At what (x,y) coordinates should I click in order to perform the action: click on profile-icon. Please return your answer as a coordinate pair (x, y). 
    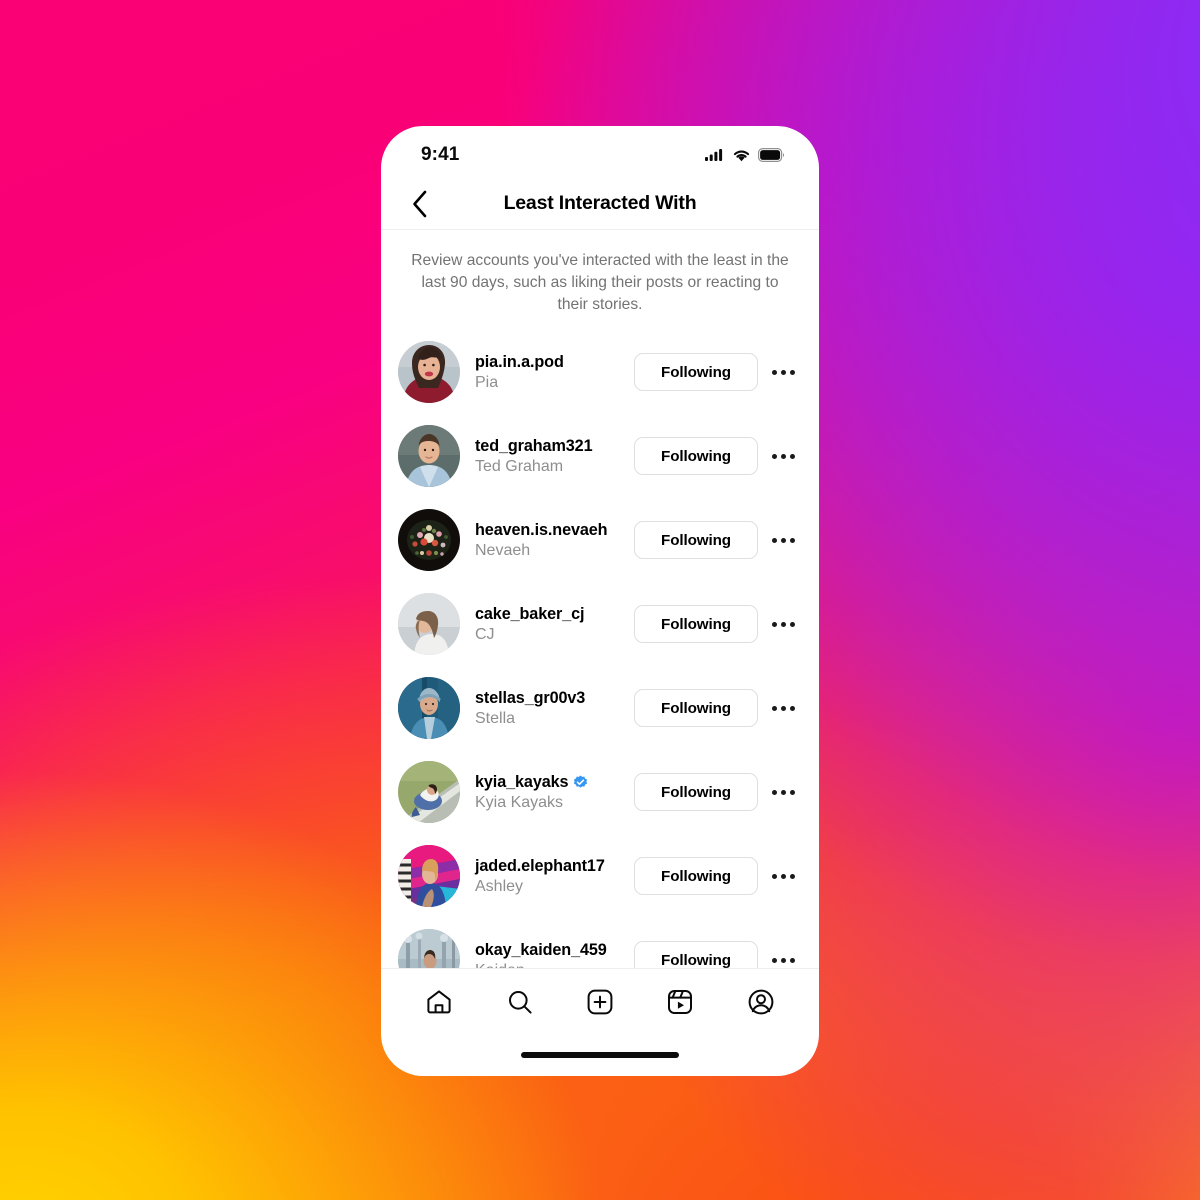
    Looking at the image, I should click on (761, 1001).